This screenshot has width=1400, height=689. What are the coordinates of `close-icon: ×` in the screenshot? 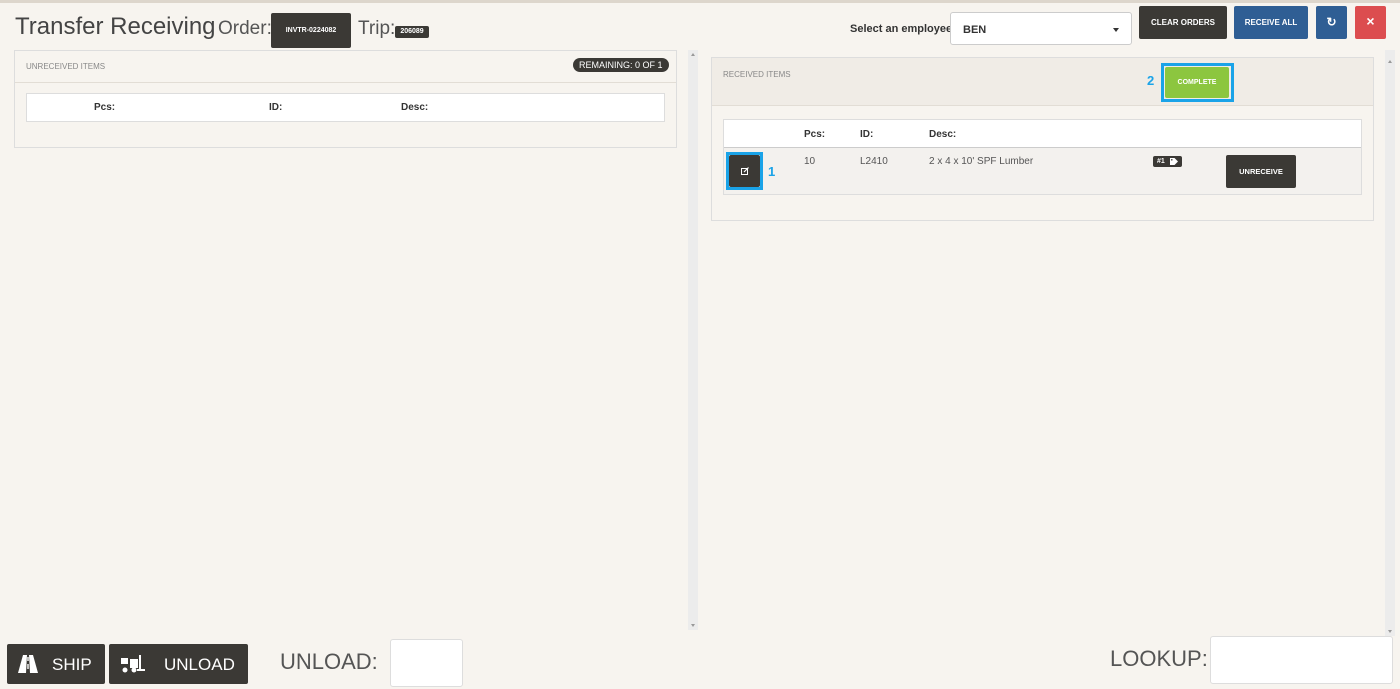 It's located at (1370, 21).